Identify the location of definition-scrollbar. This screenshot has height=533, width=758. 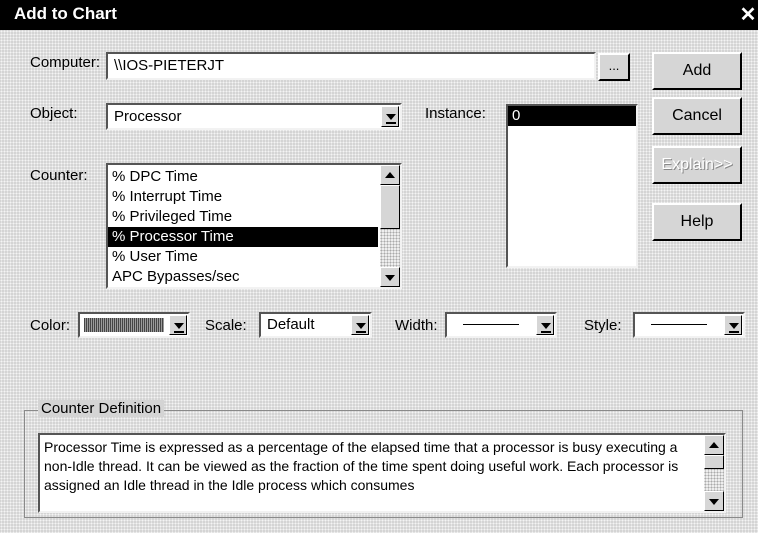
(714, 473).